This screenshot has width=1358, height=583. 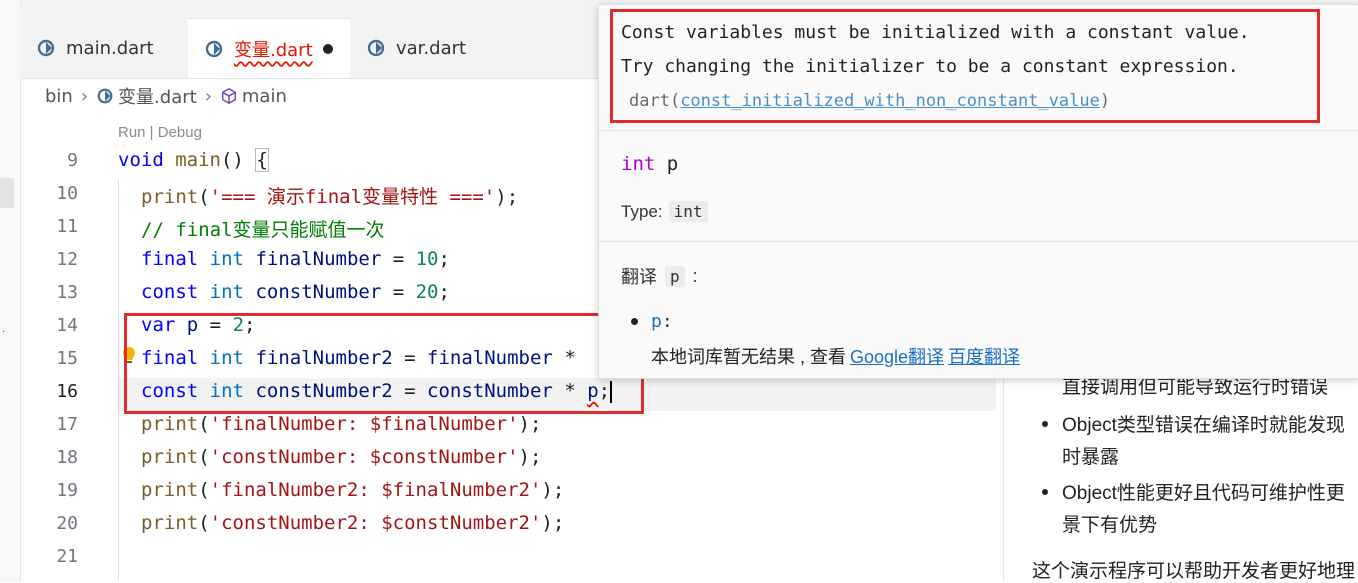 I want to click on tab-main-dart: main.dart, so click(x=111, y=48).